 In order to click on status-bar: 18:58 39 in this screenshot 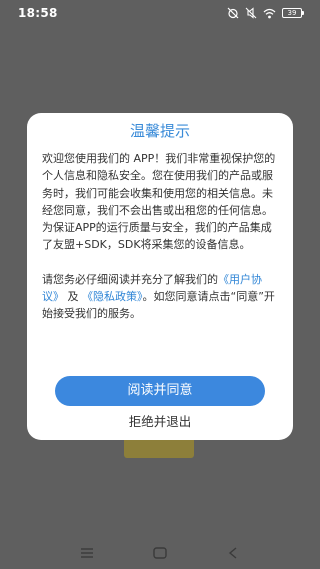, I will do `click(160, 13)`.